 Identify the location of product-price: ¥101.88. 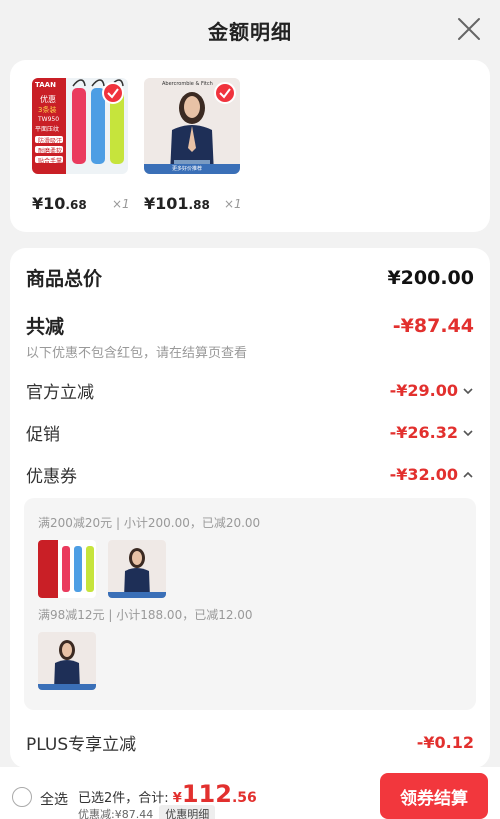
(177, 203).